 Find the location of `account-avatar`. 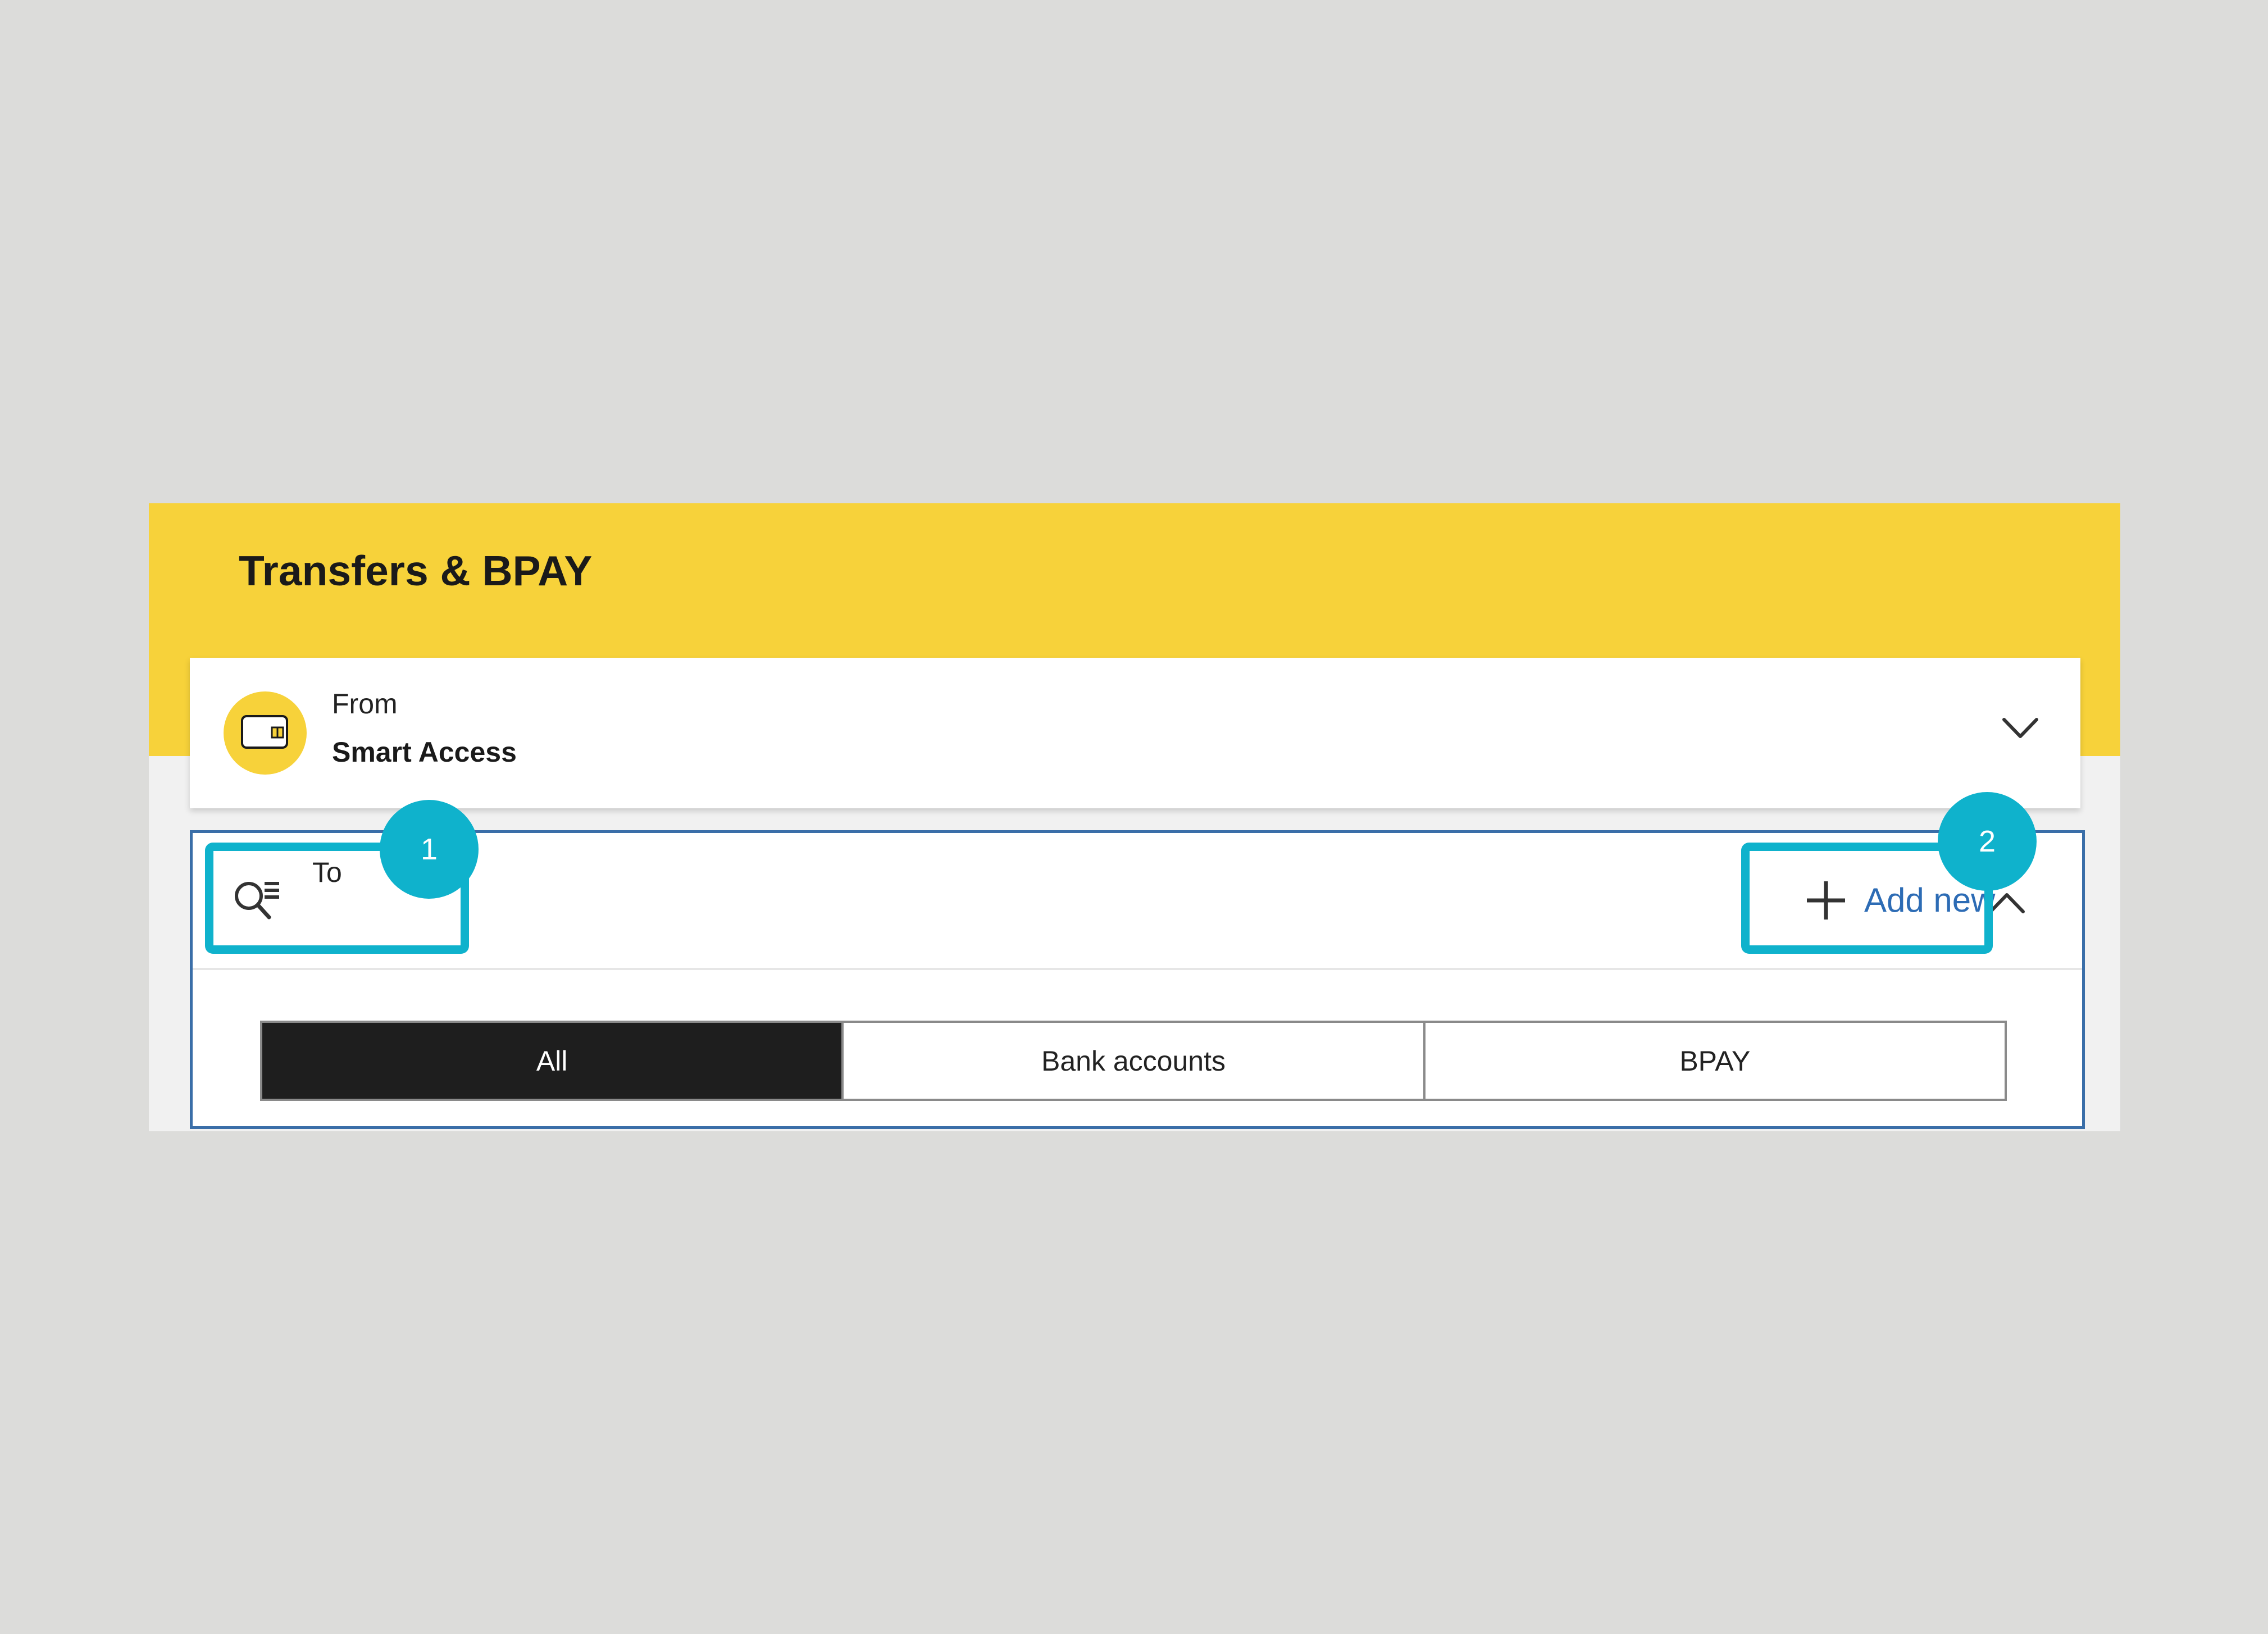

account-avatar is located at coordinates (265, 733).